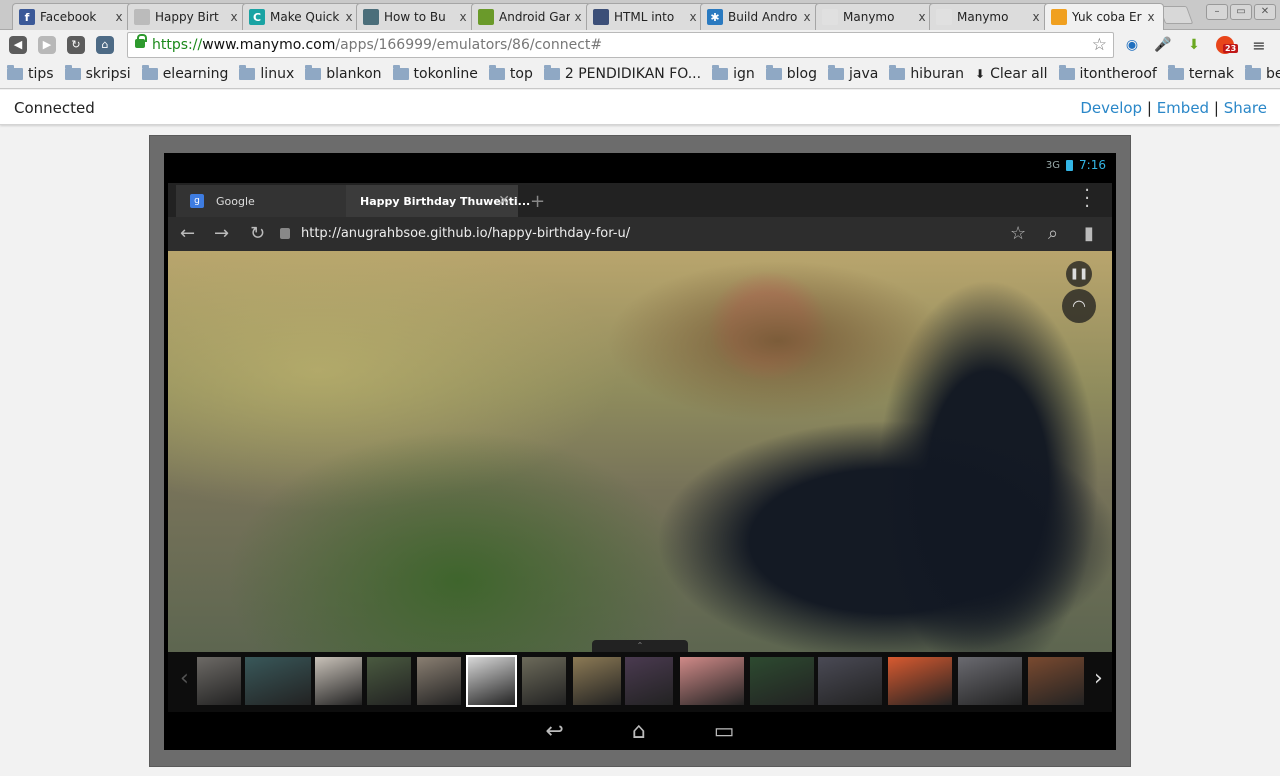  I want to click on expand-handle-icon: ⌃, so click(640, 646).